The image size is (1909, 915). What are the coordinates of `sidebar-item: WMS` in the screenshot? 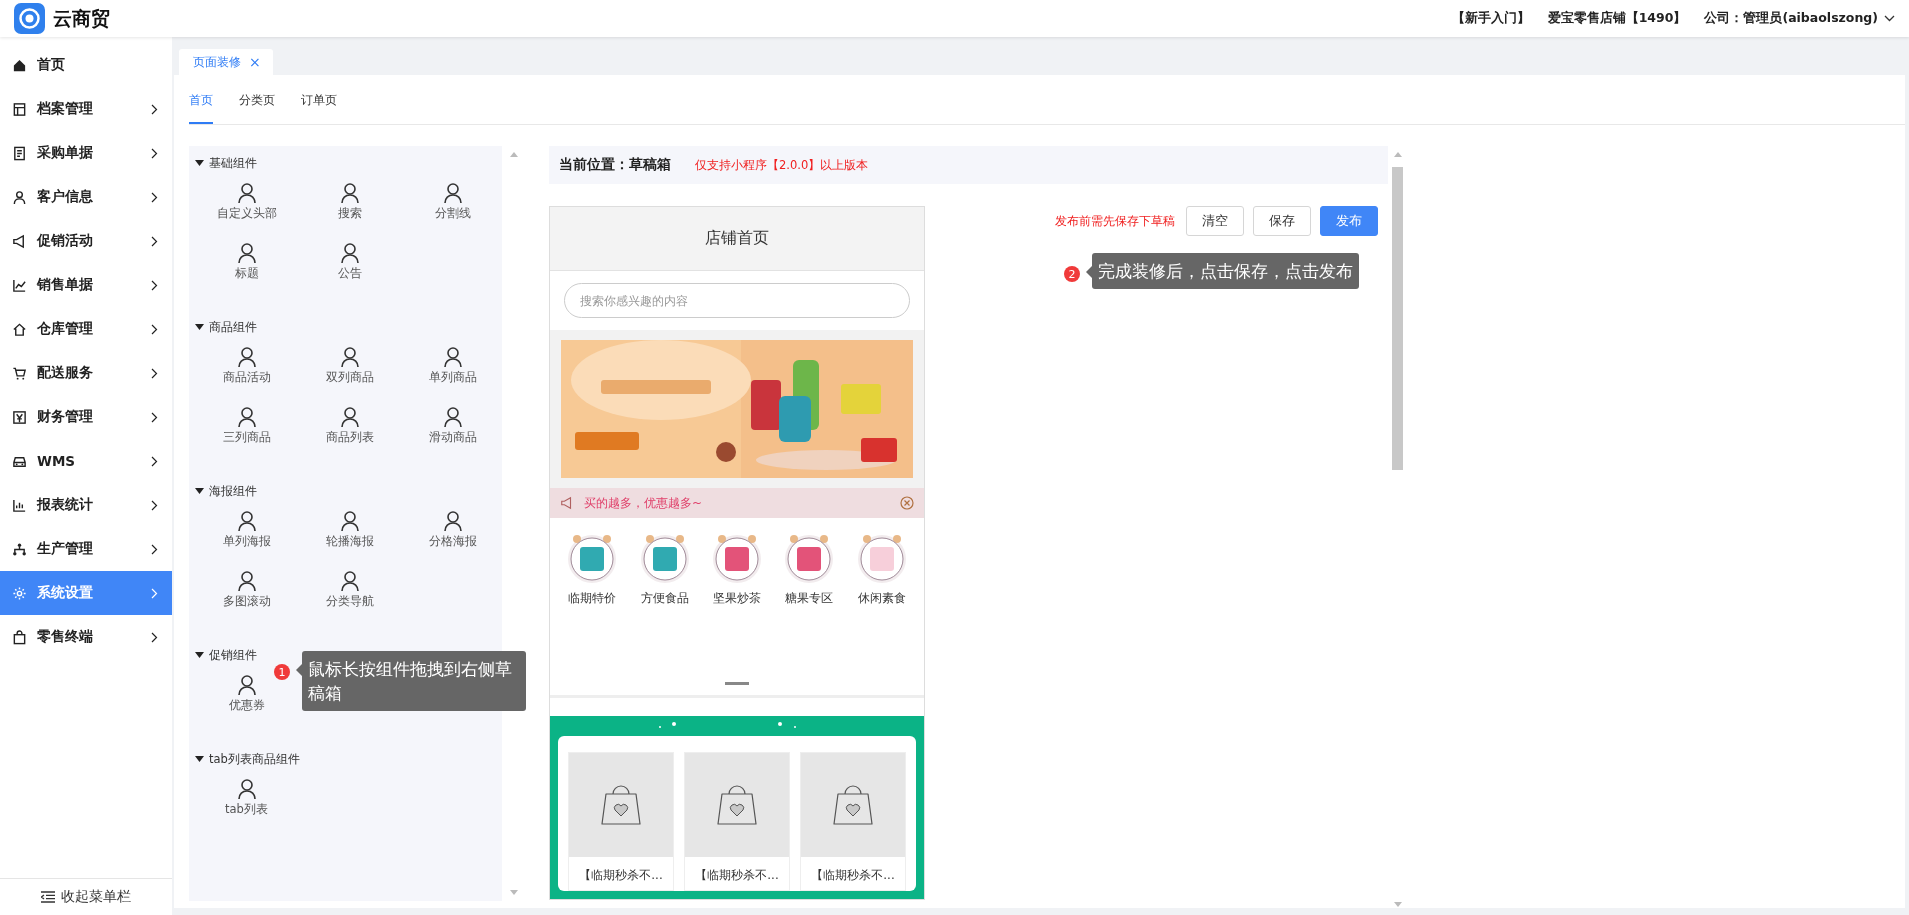 It's located at (86, 461).